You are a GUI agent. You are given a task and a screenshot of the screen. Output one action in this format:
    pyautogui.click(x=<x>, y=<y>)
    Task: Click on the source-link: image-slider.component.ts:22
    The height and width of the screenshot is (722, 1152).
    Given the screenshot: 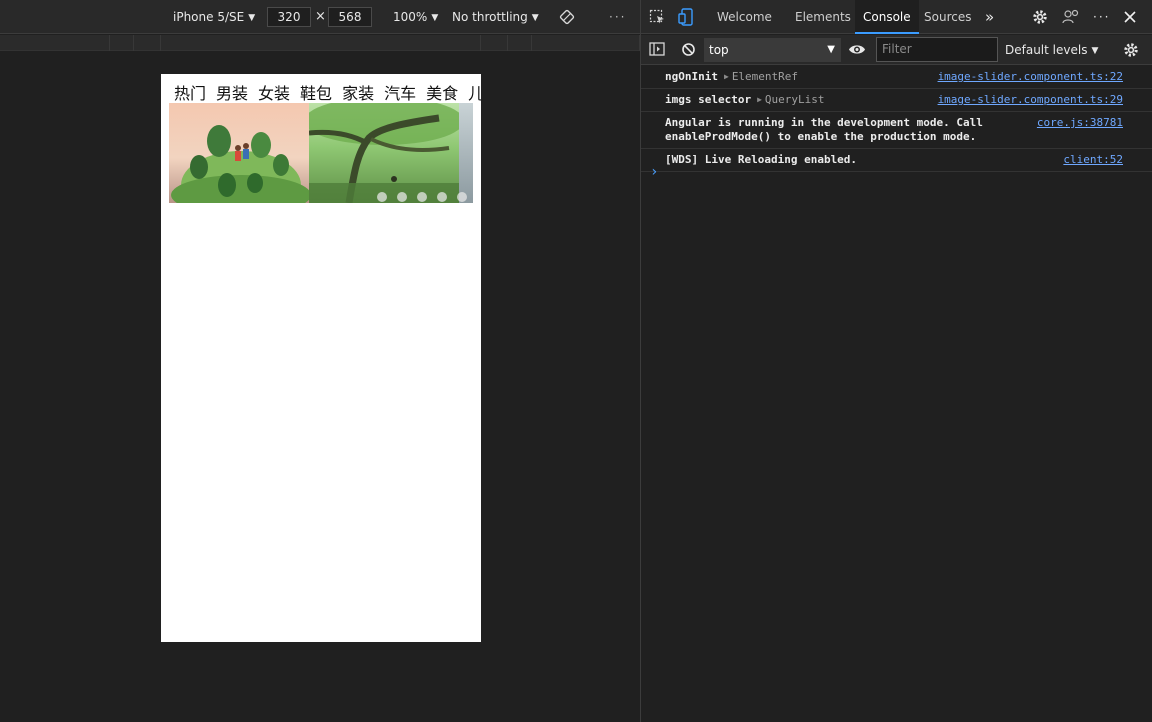 What is the action you would take?
    pyautogui.click(x=1030, y=76)
    